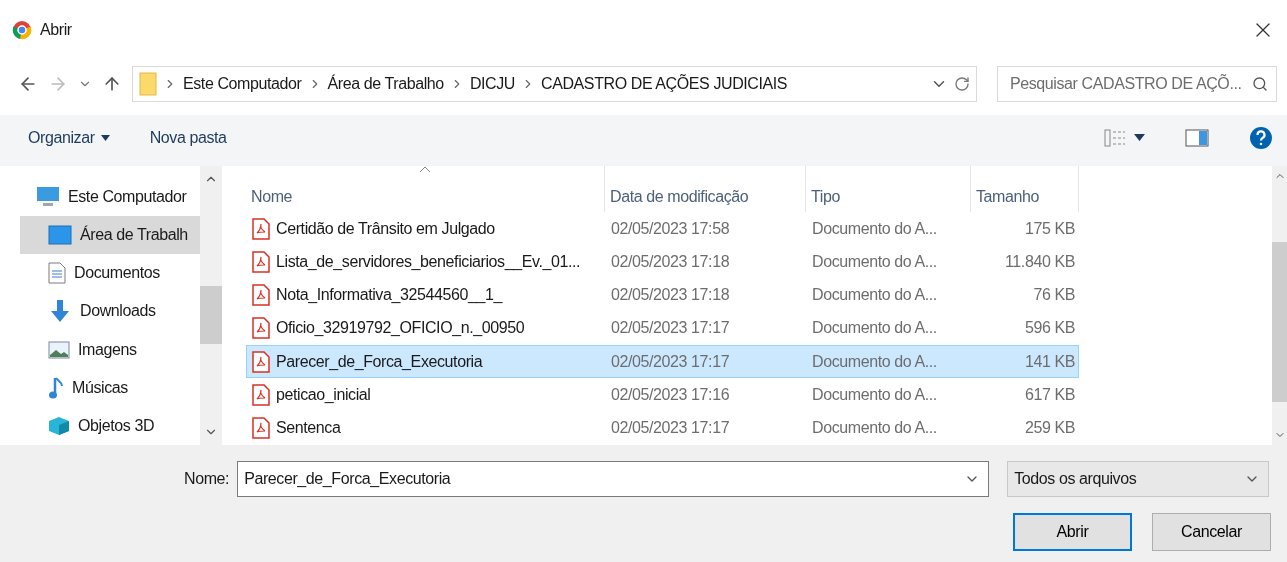 The image size is (1287, 562). Describe the element at coordinates (1025, 189) in the screenshot. I see `column-header: Tamanho` at that location.